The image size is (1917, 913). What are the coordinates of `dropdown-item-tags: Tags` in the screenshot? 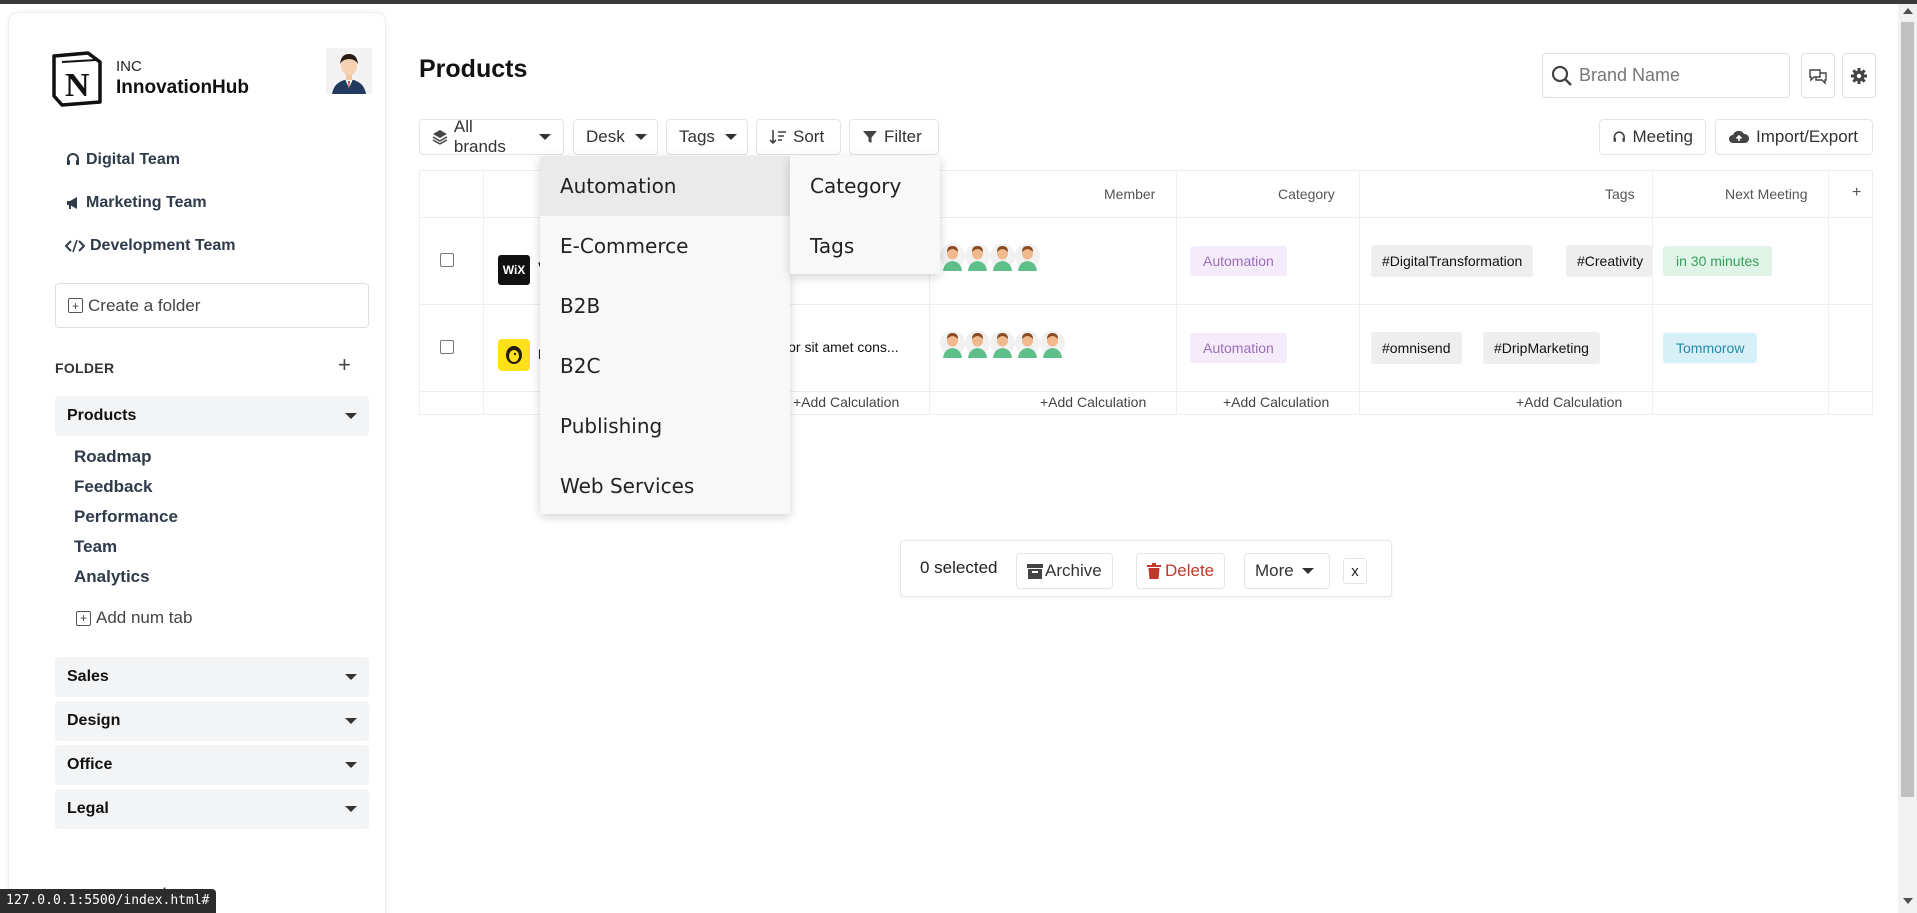 It's located at (865, 246).